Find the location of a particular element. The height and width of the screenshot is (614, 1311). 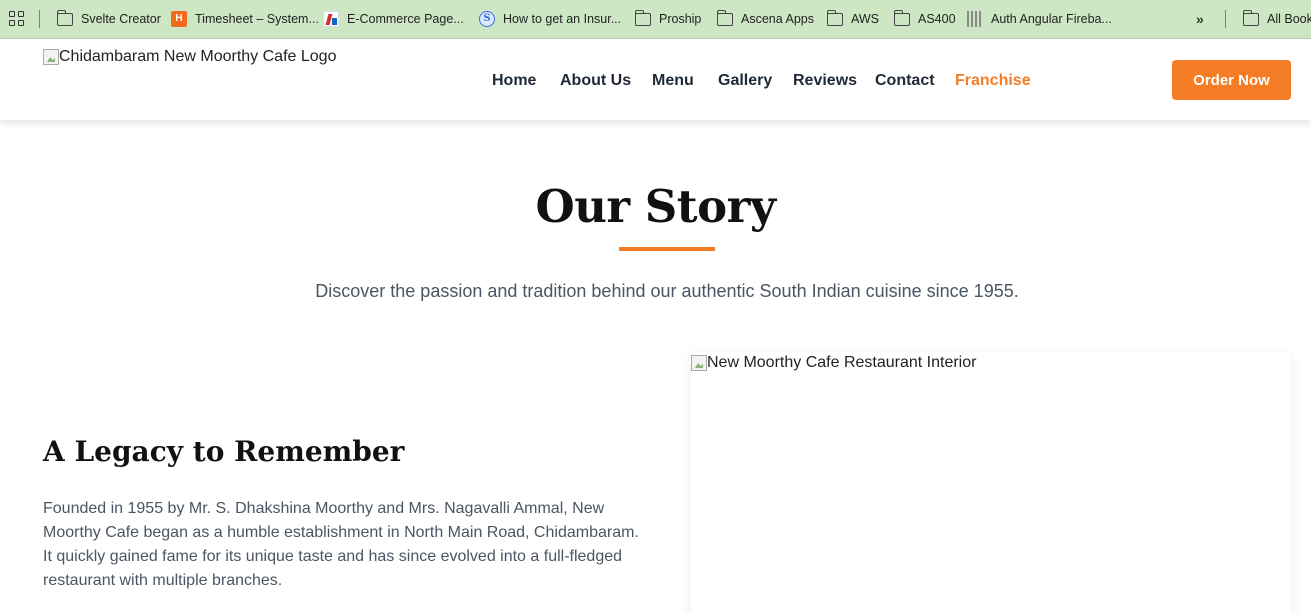

bookmark-aws: AWS is located at coordinates (853, 19).